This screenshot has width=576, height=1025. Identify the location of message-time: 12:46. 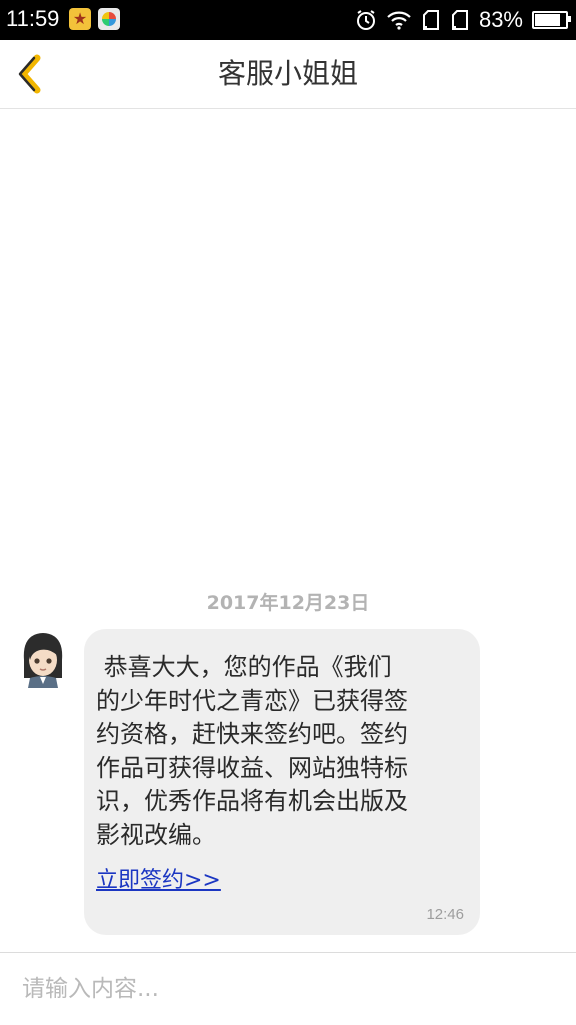
(445, 914).